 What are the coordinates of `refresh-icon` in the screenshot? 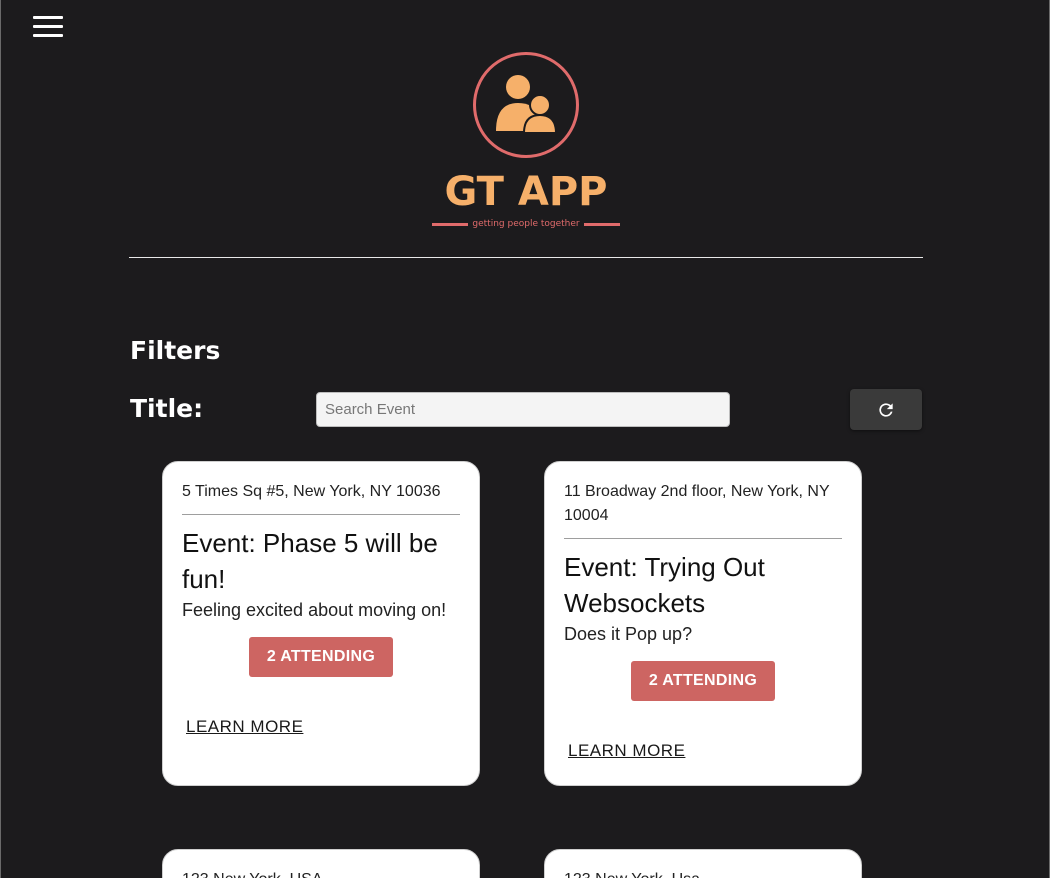 It's located at (886, 409).